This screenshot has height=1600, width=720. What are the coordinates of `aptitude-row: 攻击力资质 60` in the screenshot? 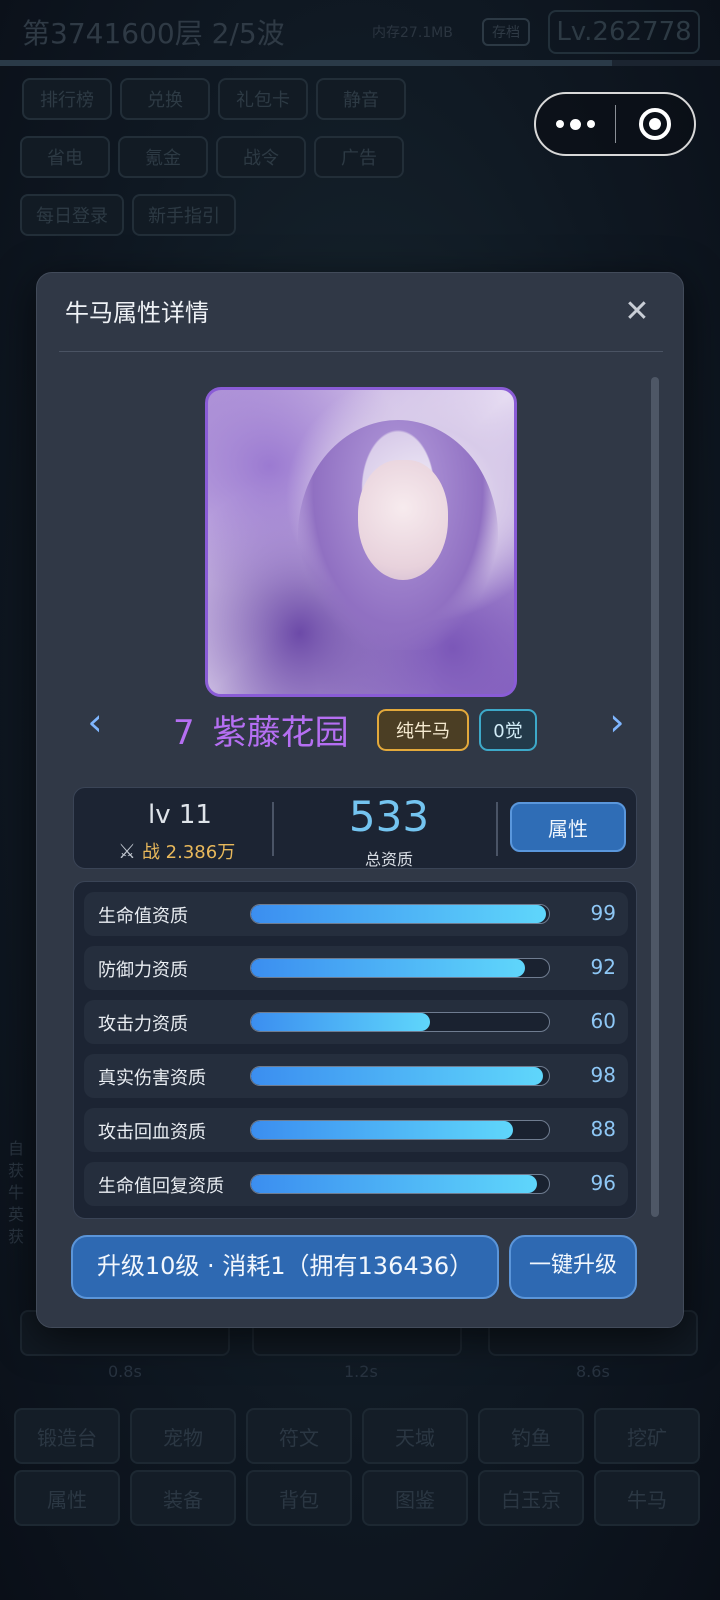 It's located at (356, 1022).